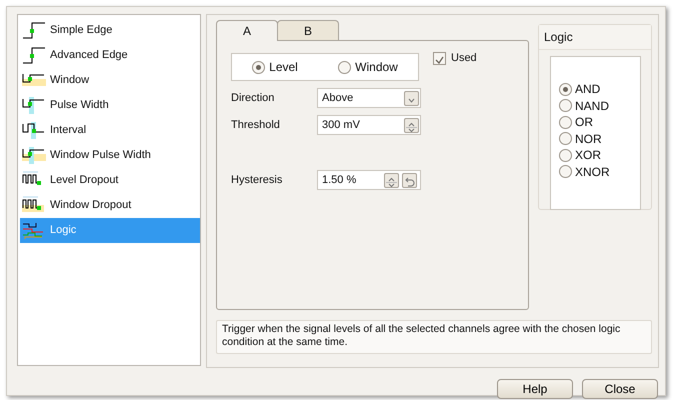 This screenshot has height=400, width=674. I want to click on list-item-label: Window, so click(70, 80).